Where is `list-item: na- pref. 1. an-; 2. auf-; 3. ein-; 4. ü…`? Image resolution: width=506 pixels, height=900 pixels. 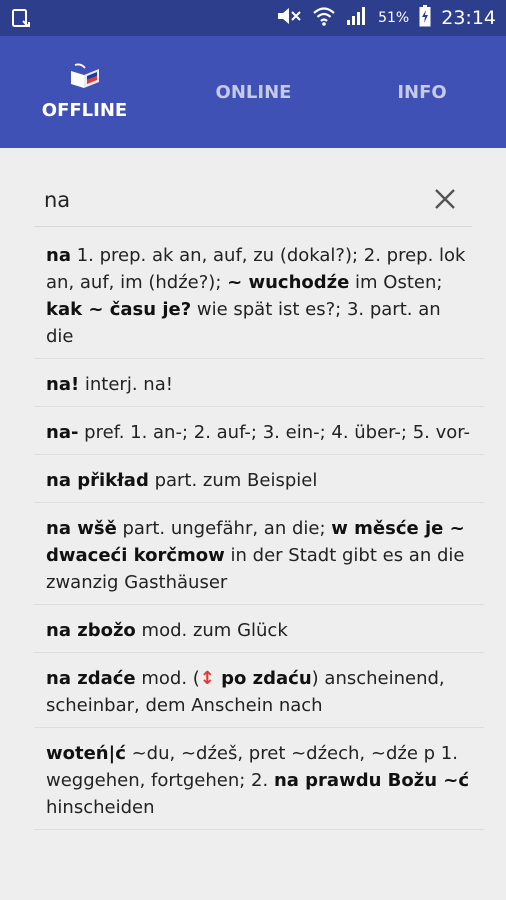
list-item: na- pref. 1. an-; 2. auf-; 3. ein-; 4. ü… is located at coordinates (259, 431).